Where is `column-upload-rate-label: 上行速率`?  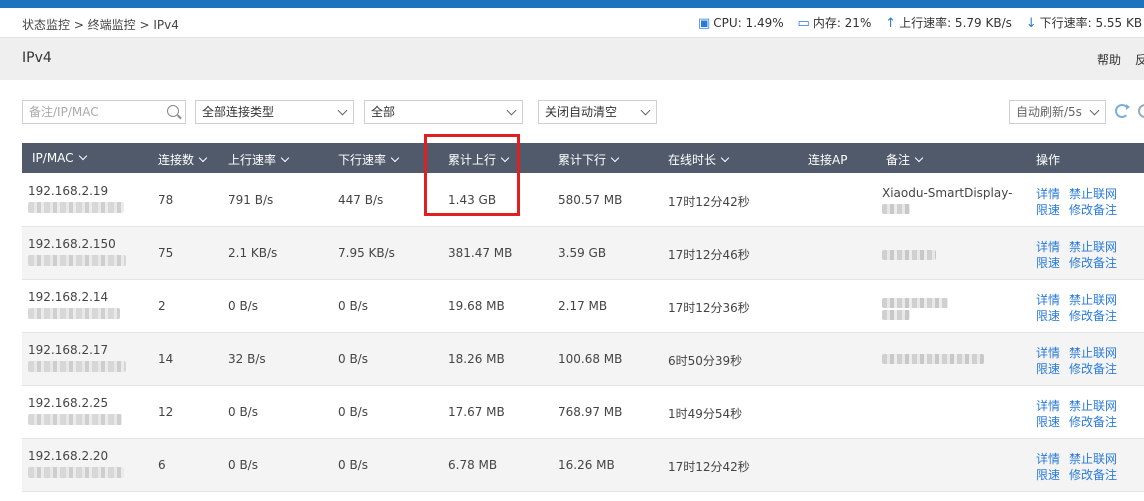 column-upload-rate-label: 上行速率 is located at coordinates (252, 160).